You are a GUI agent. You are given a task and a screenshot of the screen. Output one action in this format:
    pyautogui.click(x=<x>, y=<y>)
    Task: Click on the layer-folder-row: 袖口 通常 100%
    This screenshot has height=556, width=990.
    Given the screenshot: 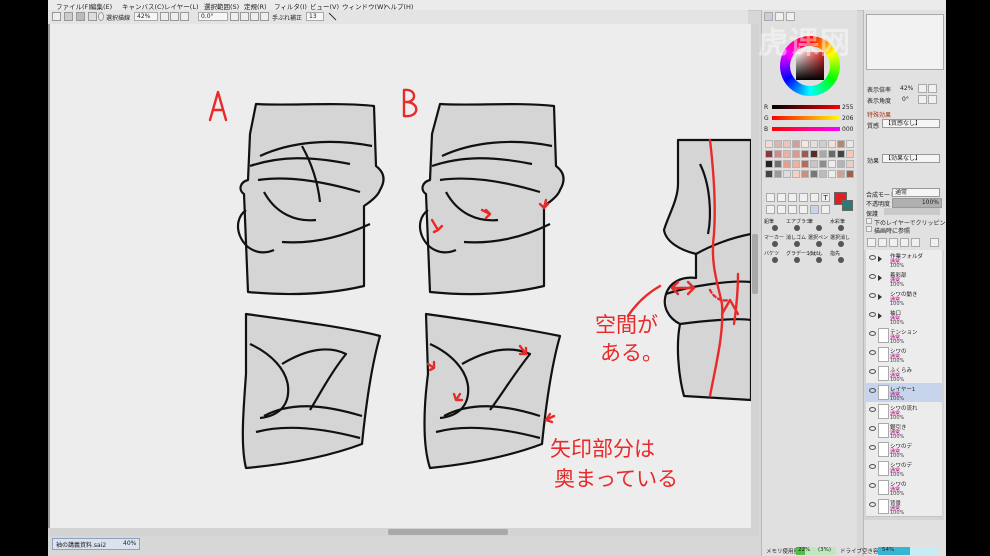 What is the action you would take?
    pyautogui.click(x=904, y=317)
    